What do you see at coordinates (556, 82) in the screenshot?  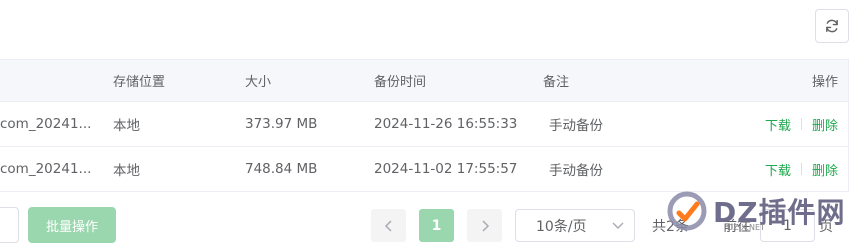 I see `col-note-header: 备注` at bounding box center [556, 82].